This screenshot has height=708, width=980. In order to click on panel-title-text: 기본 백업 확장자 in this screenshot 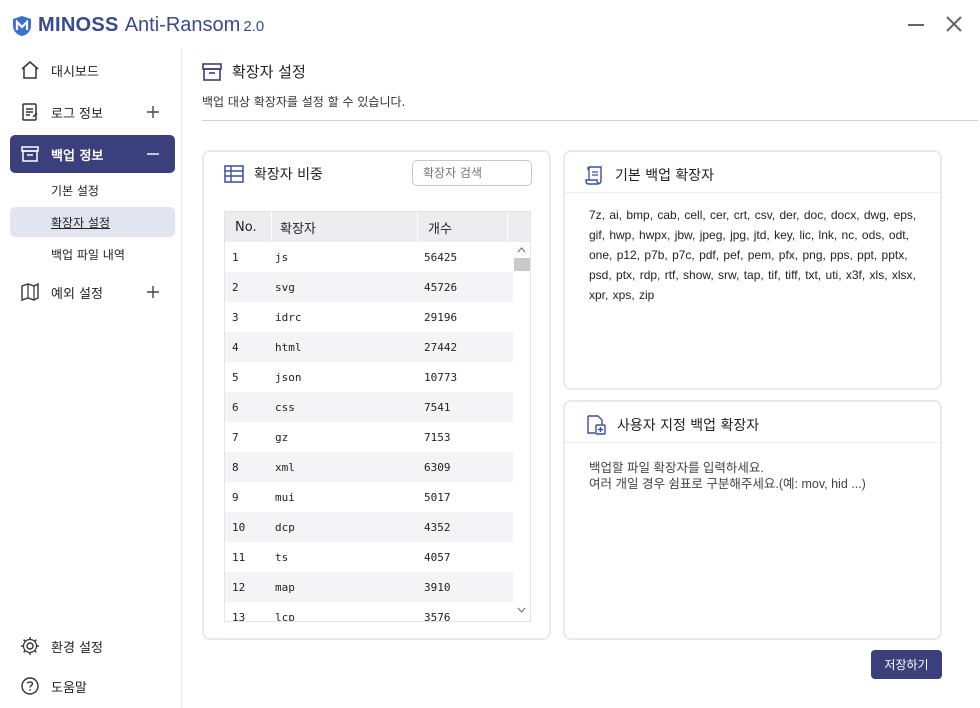, I will do `click(665, 176)`.